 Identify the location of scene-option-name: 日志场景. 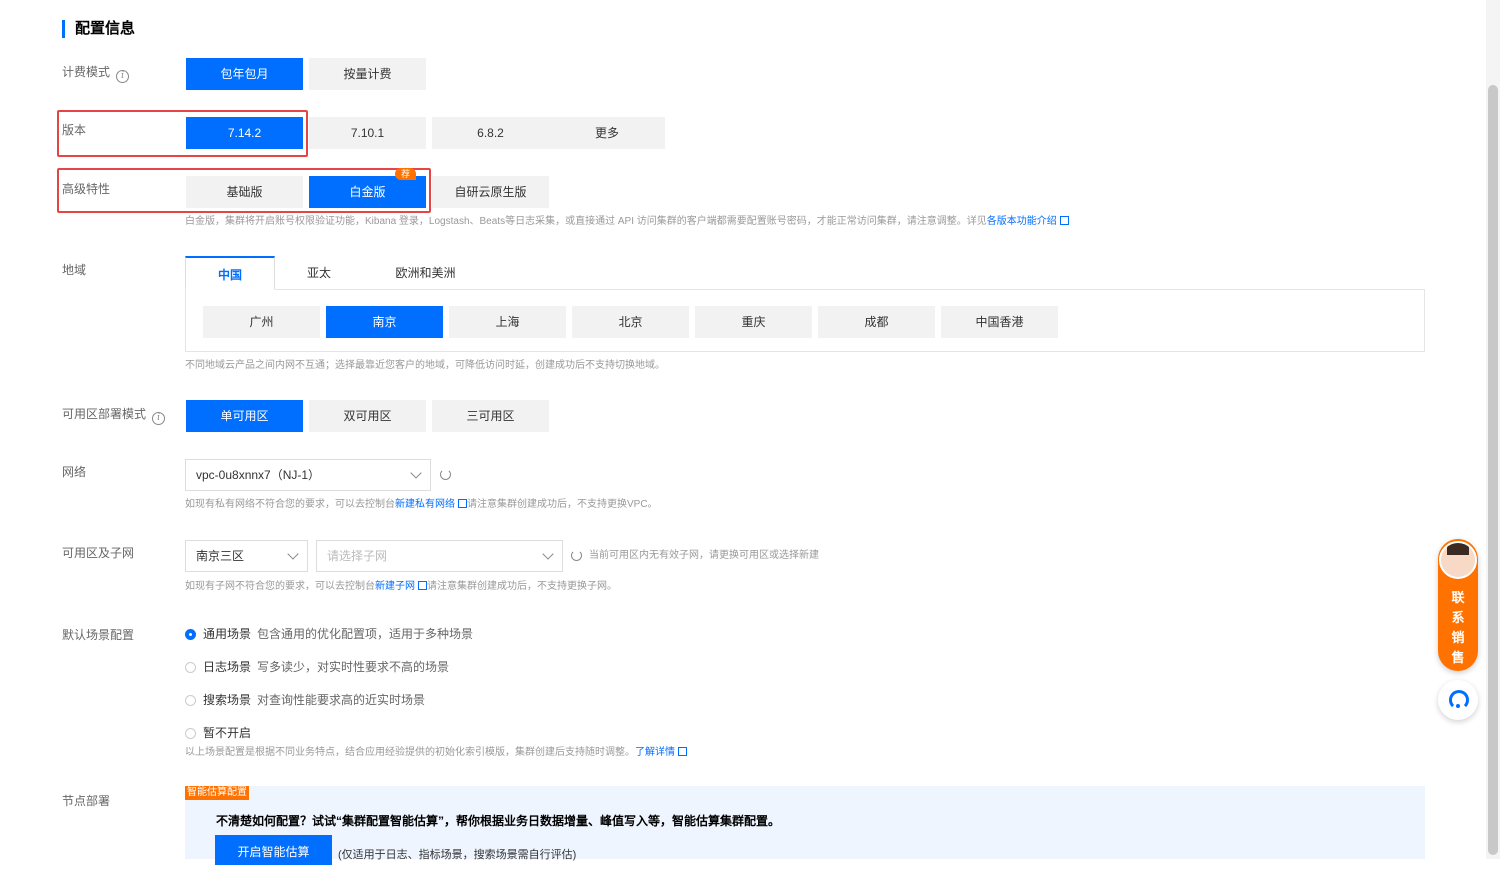
(227, 667).